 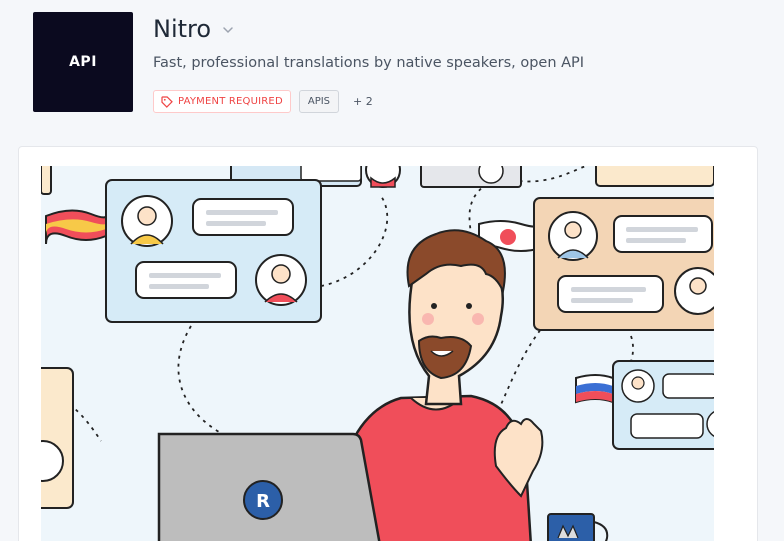 I want to click on category-tag: APIS, so click(x=319, y=101).